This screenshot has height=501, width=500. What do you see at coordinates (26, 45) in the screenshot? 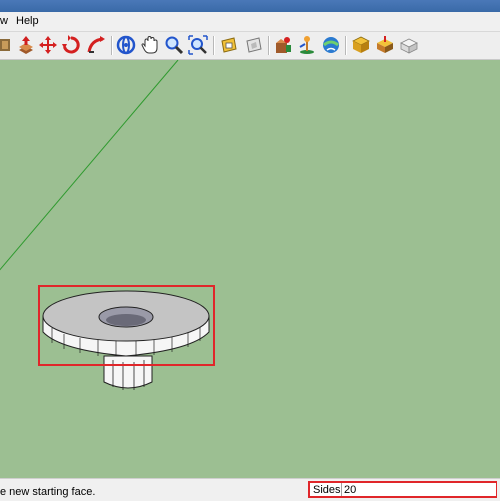
I see `push-pull-icon` at bounding box center [26, 45].